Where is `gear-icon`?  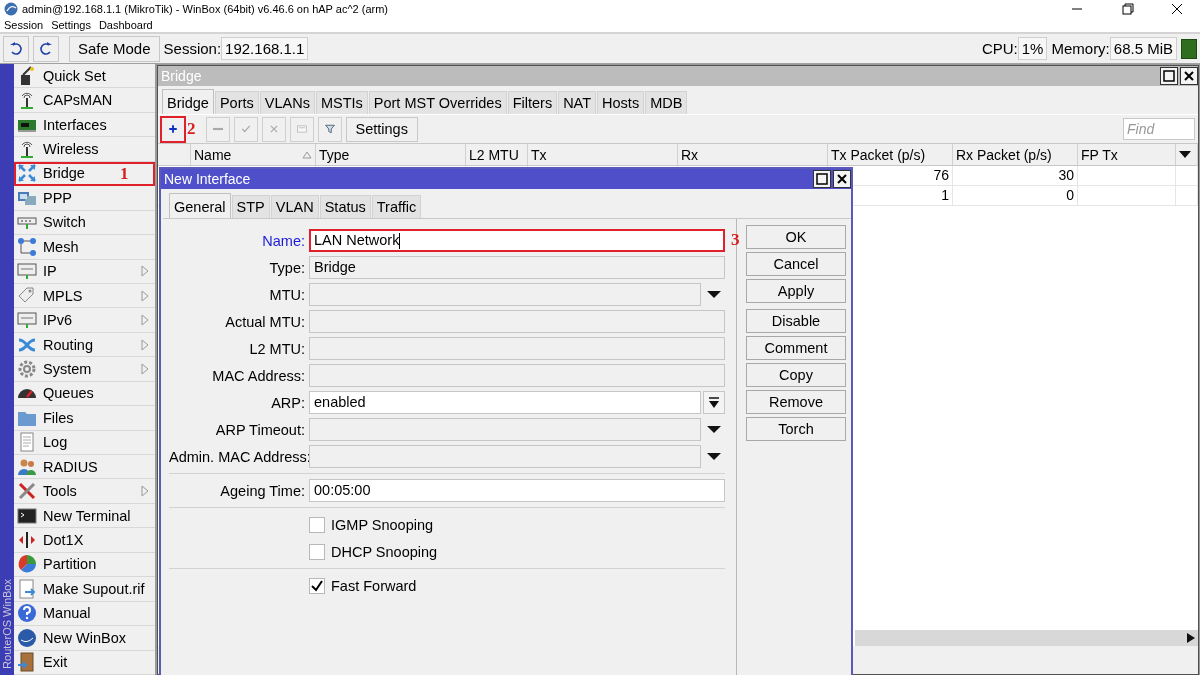 gear-icon is located at coordinates (27, 368).